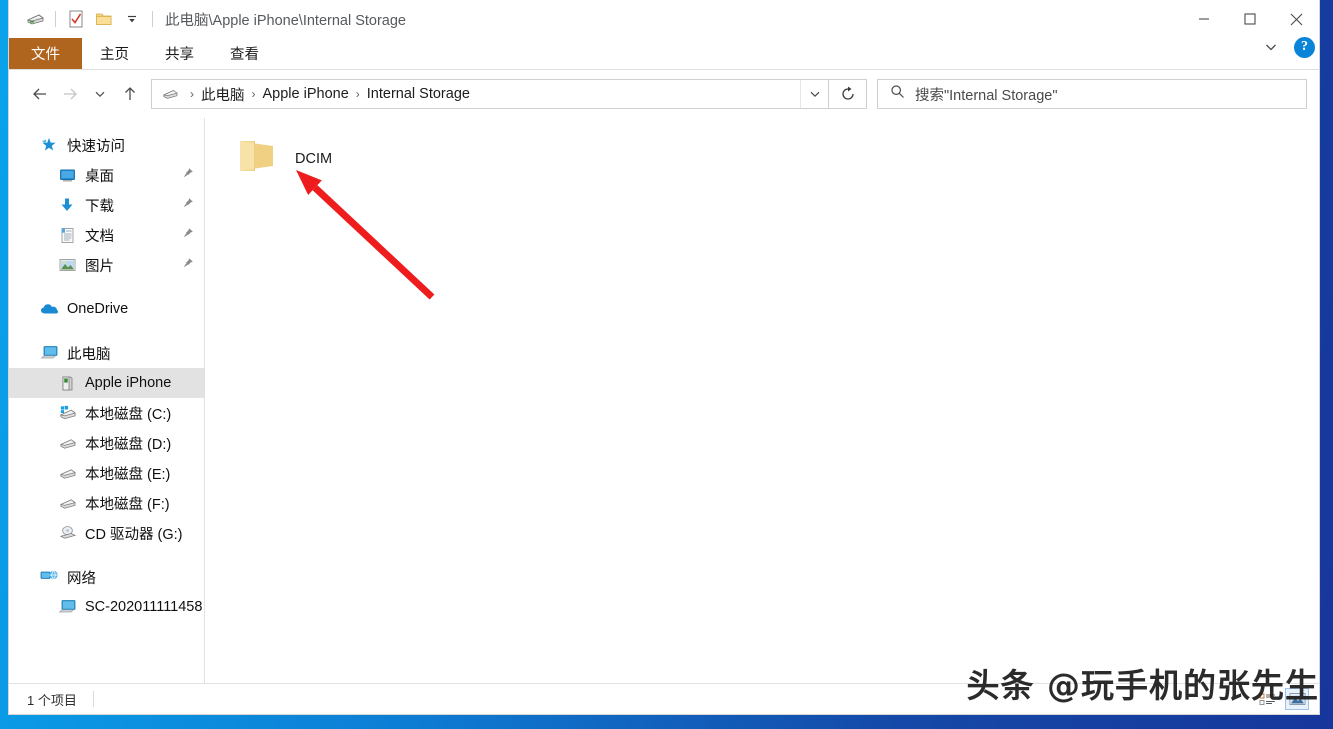  Describe the element at coordinates (99, 176) in the screenshot. I see `sidebar-label: 桌面` at that location.